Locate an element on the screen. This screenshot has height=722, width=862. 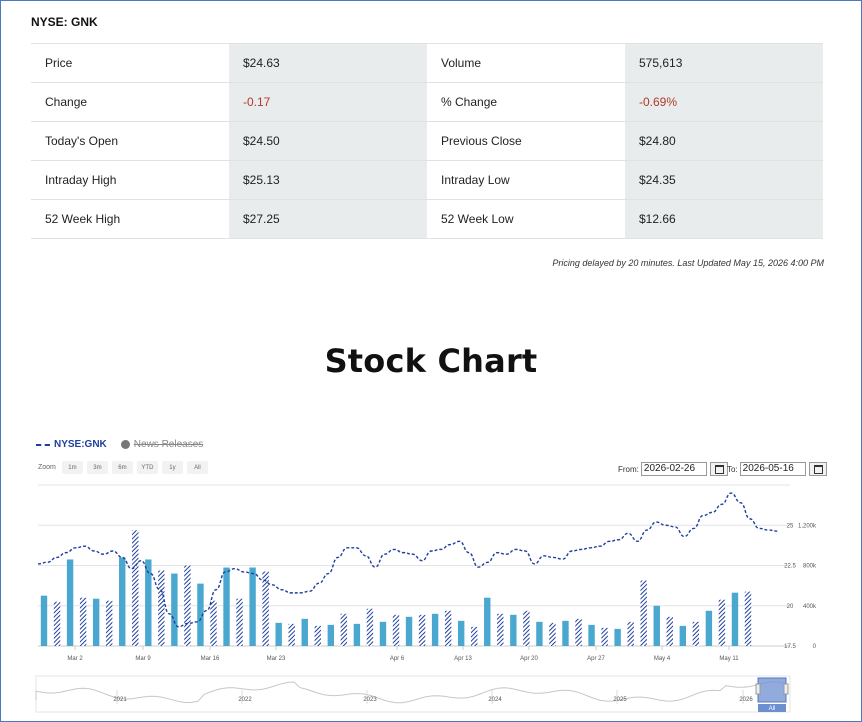
navigator-handle-left is located at coordinates (758, 689).